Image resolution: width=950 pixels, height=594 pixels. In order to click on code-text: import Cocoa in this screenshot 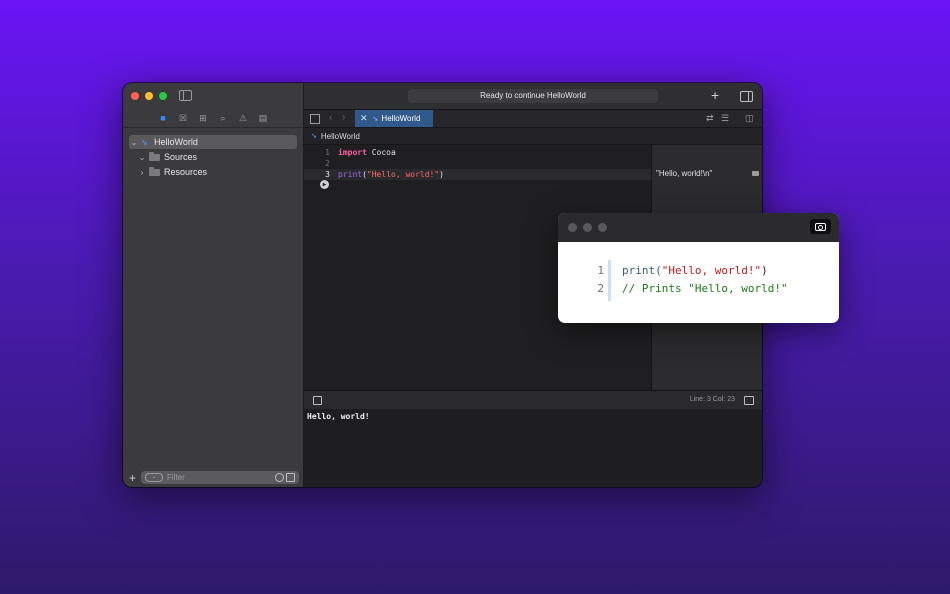, I will do `click(367, 152)`.